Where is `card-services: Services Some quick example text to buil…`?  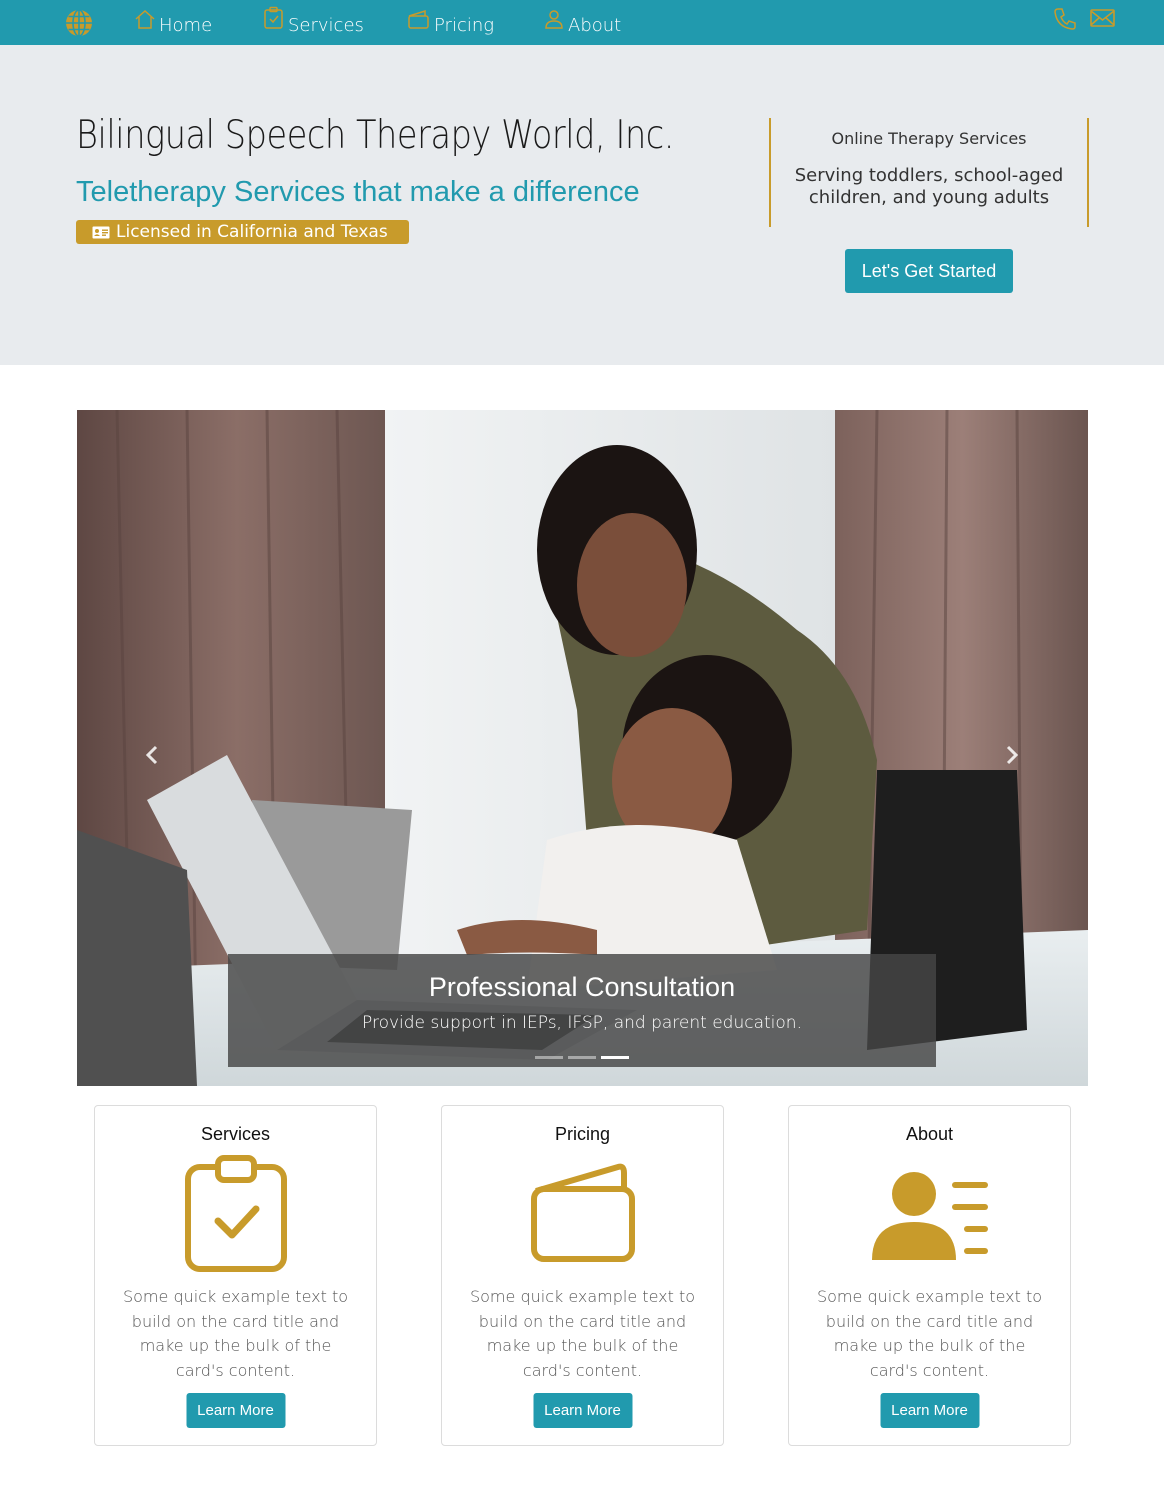
card-services: Services Some quick example text to buil… is located at coordinates (235, 1275).